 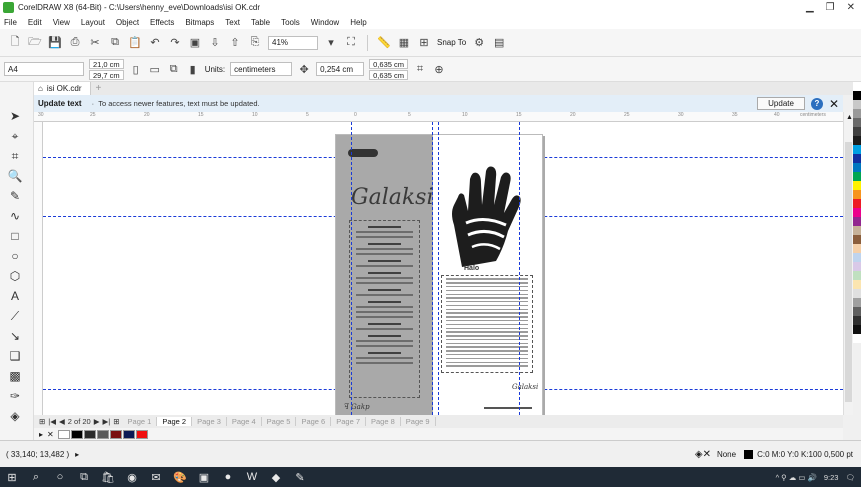 I want to click on page-tab-3: Page 3, so click(x=209, y=421).